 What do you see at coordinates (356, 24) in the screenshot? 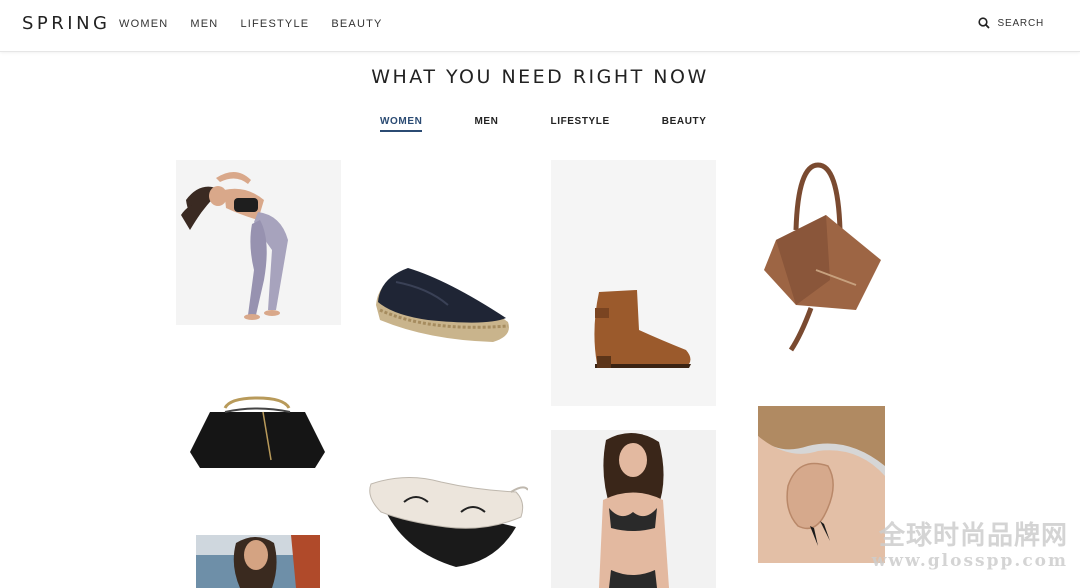
I see `nav-item-beauty: BEAUTY` at bounding box center [356, 24].